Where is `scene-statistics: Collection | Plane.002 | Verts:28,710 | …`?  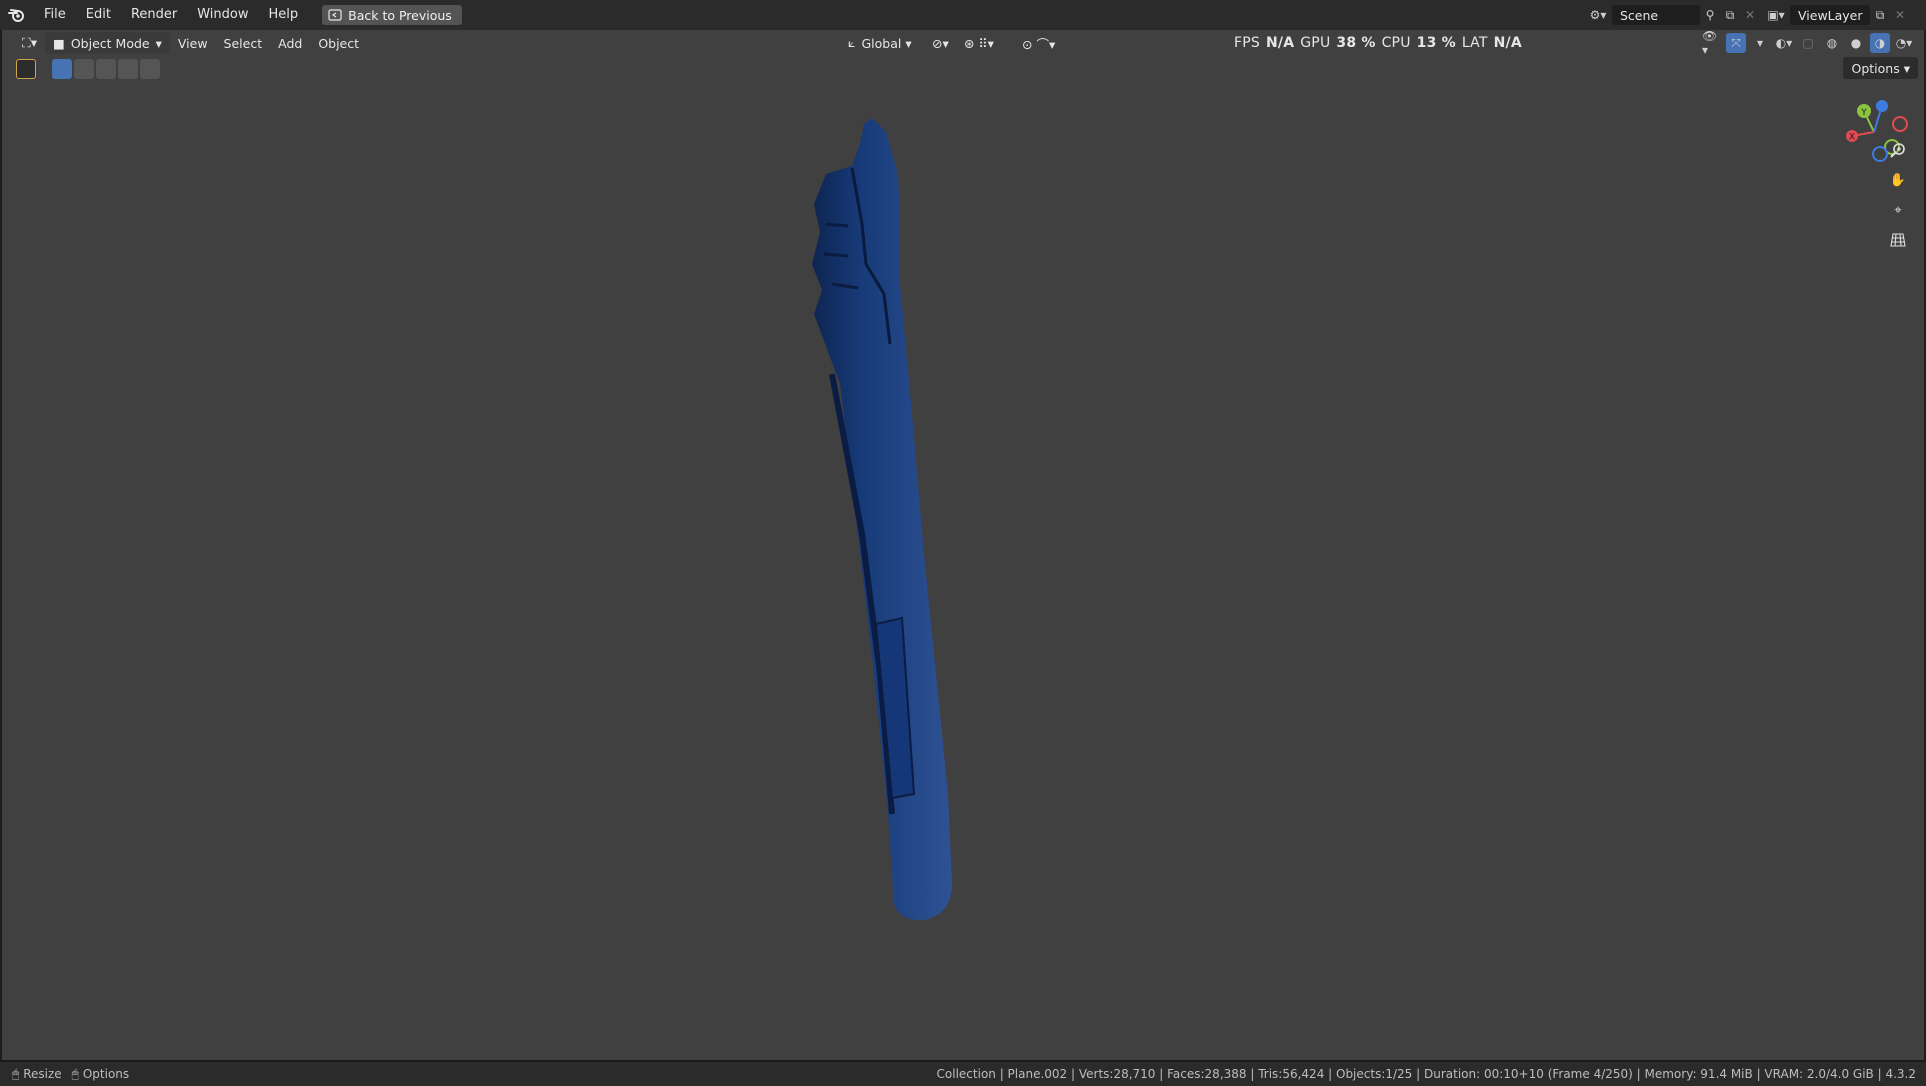 scene-statistics: Collection | Plane.002 | Verts:28,710 | … is located at coordinates (1426, 1074).